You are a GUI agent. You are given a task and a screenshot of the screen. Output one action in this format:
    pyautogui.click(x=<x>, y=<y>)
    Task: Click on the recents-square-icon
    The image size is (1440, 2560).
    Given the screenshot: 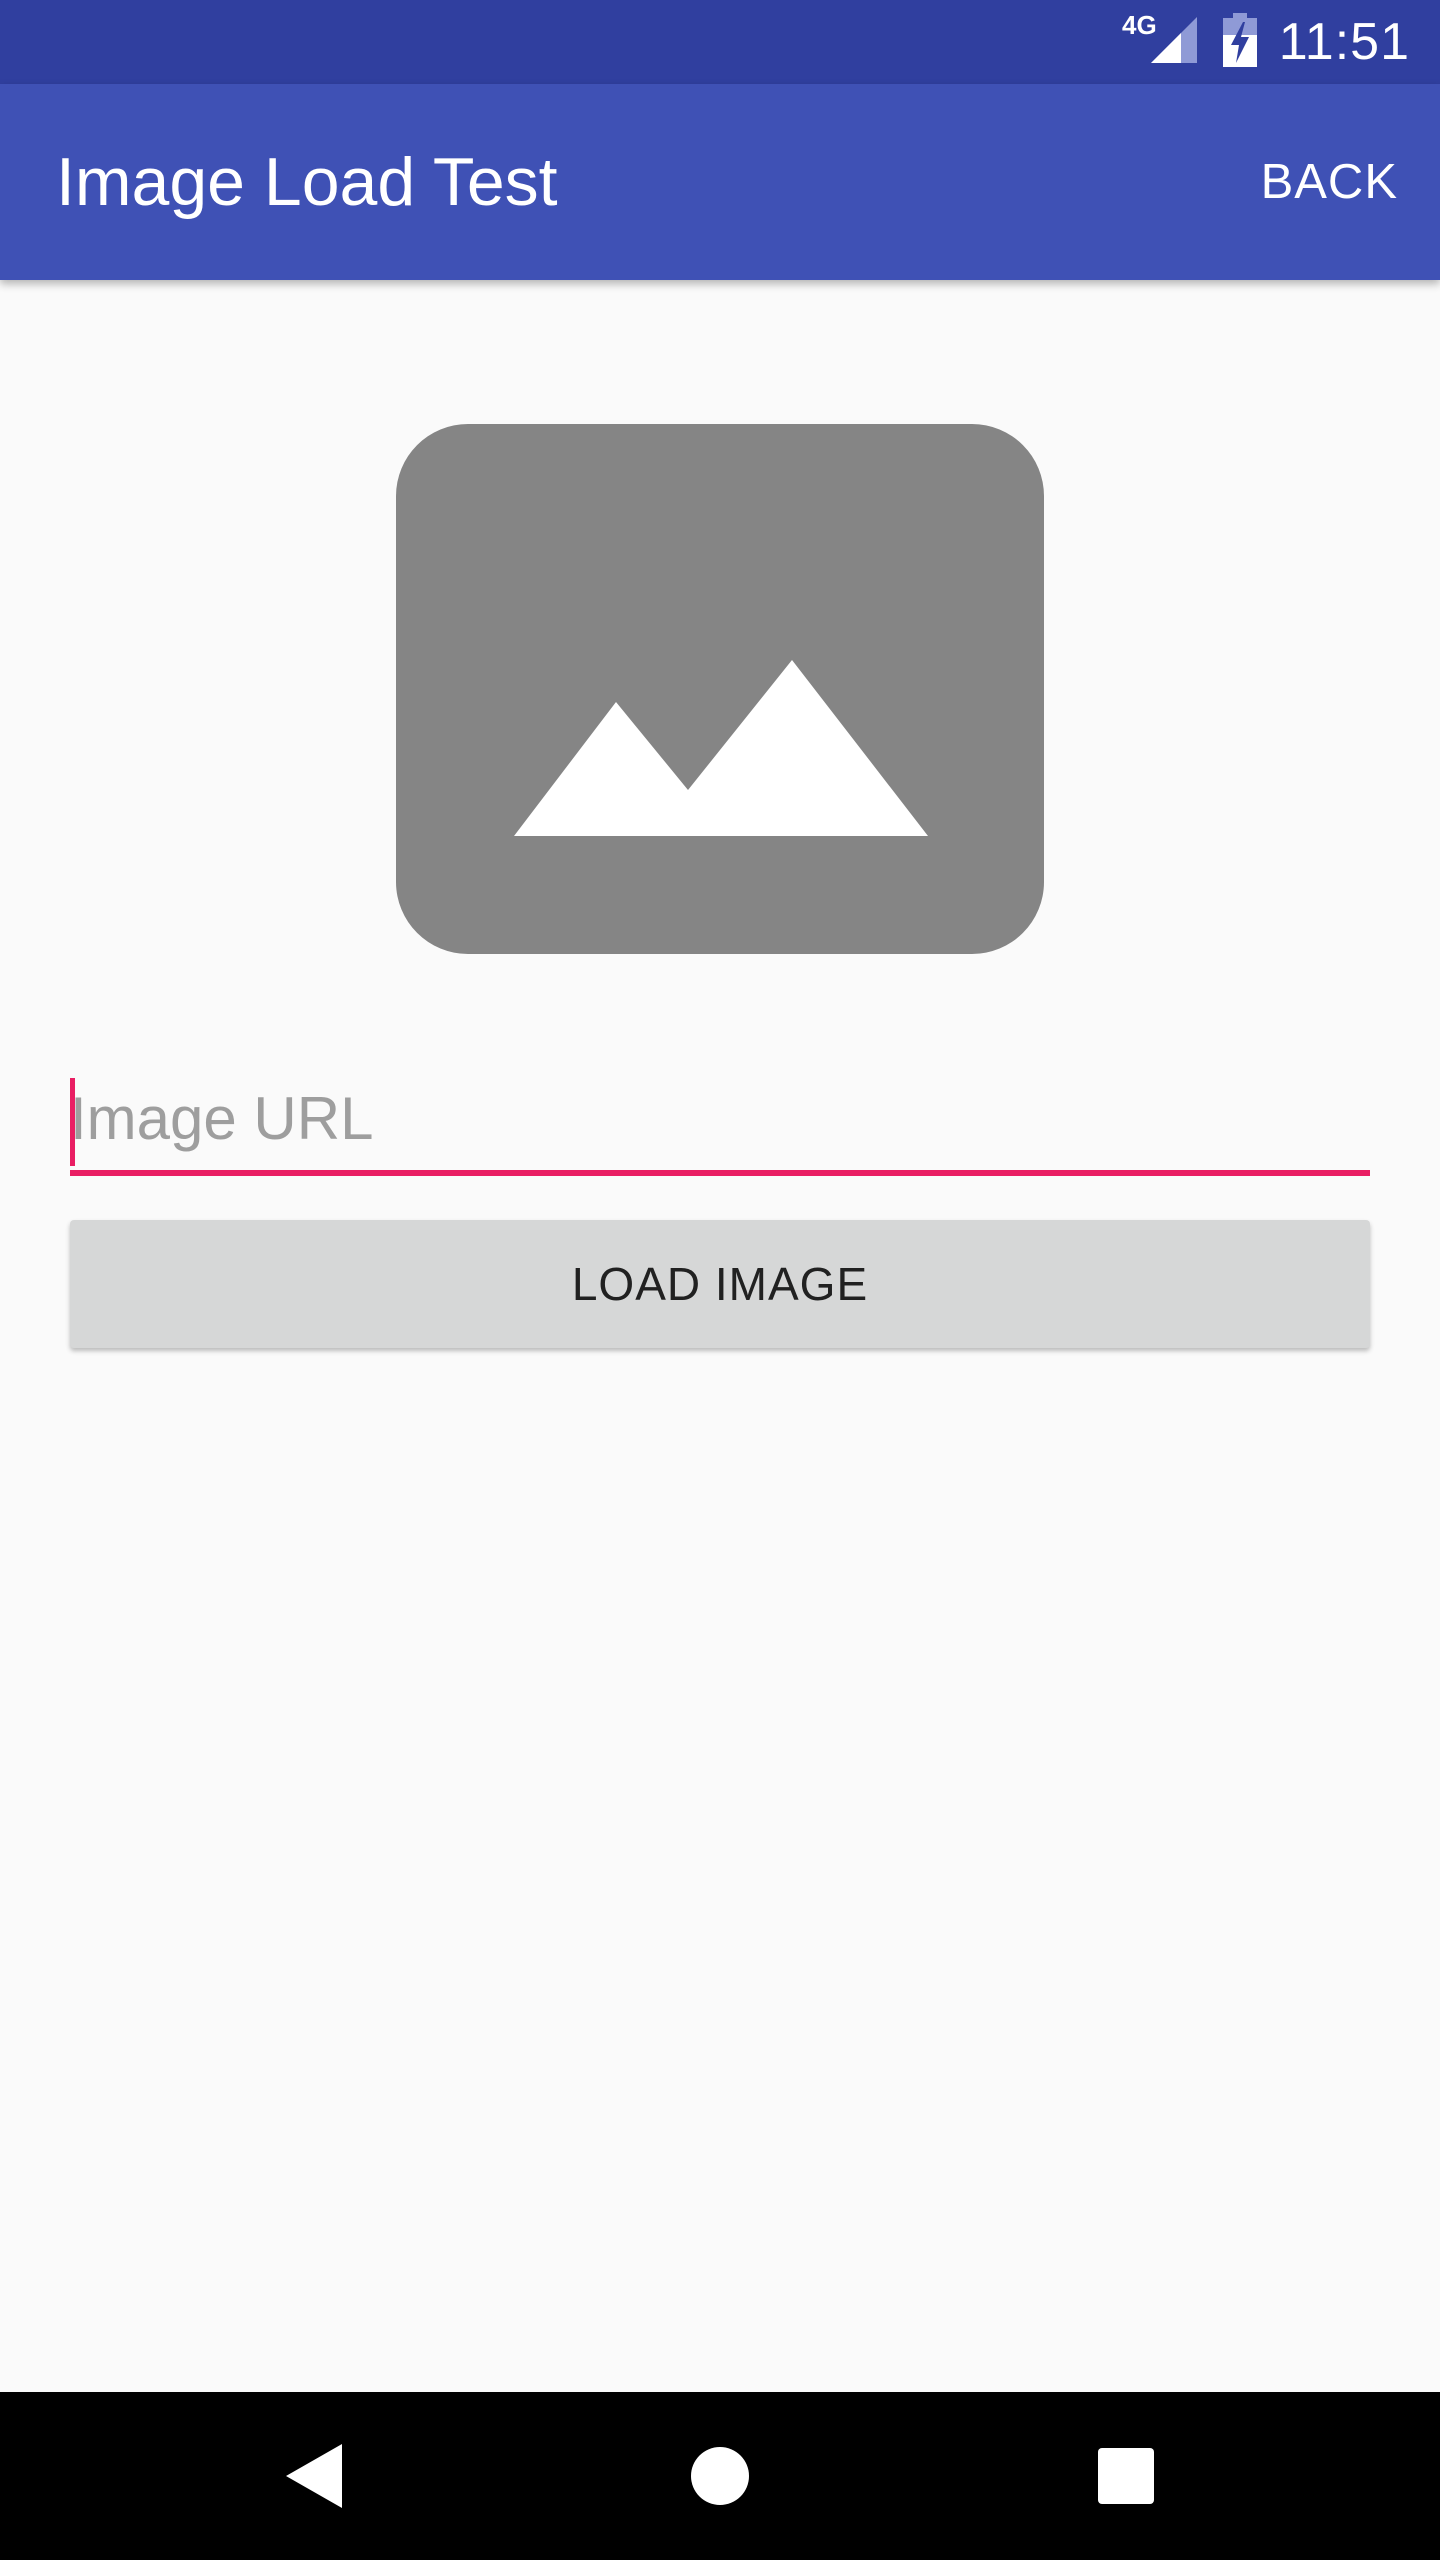 What is the action you would take?
    pyautogui.click(x=1126, y=2476)
    